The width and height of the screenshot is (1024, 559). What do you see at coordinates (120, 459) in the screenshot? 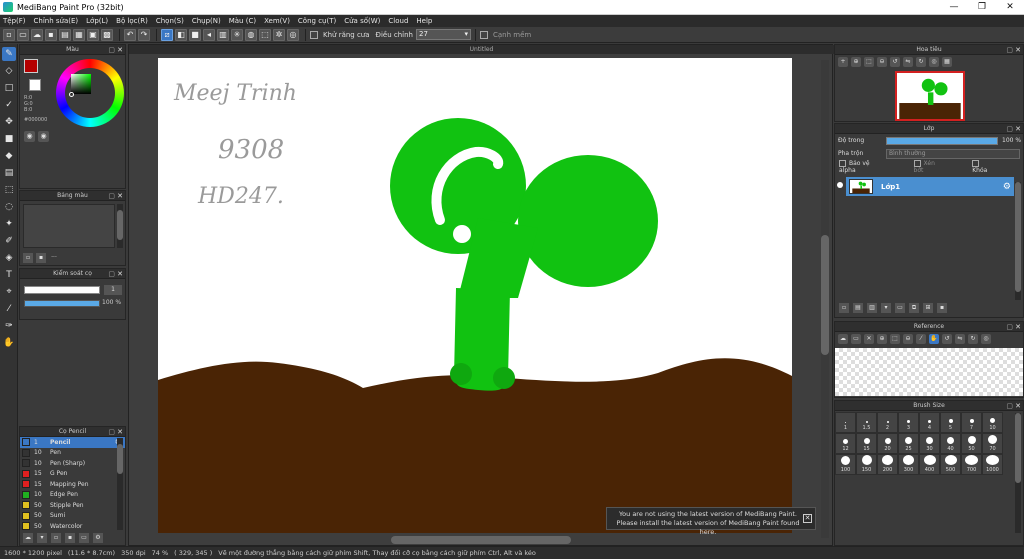
I see `brush-list-scroll-thumb` at bounding box center [120, 459].